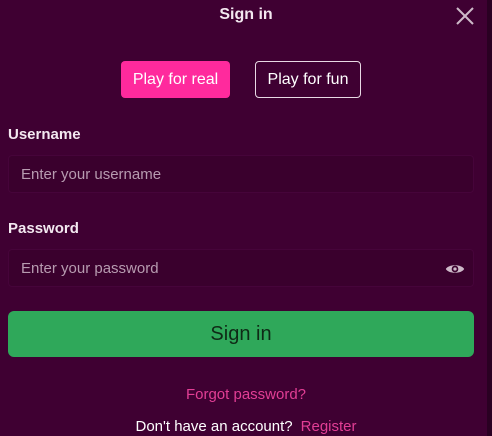  I want to click on username-label: Username, so click(44, 134).